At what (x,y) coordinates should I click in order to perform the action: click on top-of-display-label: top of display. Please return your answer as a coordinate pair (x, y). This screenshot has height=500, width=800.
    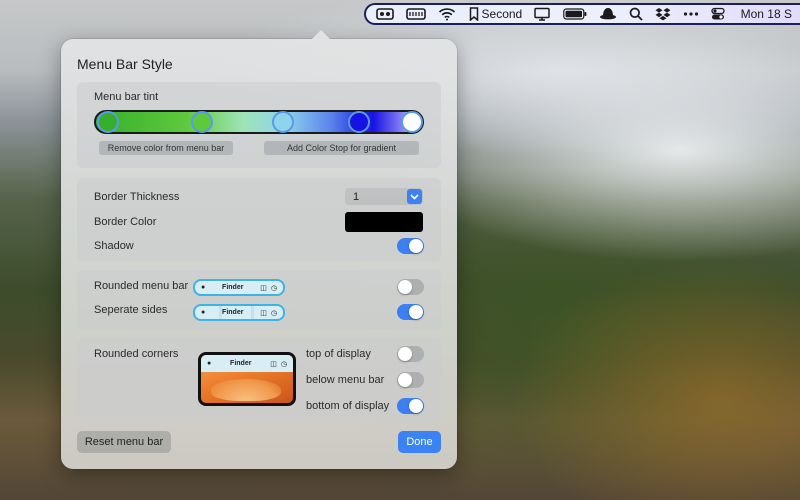
    Looking at the image, I should click on (338, 354).